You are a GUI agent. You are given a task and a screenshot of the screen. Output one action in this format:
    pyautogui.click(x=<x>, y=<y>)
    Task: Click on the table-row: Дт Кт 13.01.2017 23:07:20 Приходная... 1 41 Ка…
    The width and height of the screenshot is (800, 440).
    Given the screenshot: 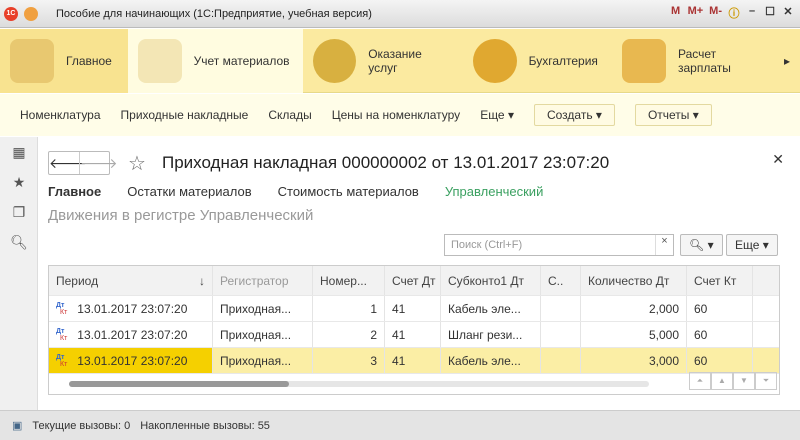 What is the action you would take?
    pyautogui.click(x=414, y=309)
    